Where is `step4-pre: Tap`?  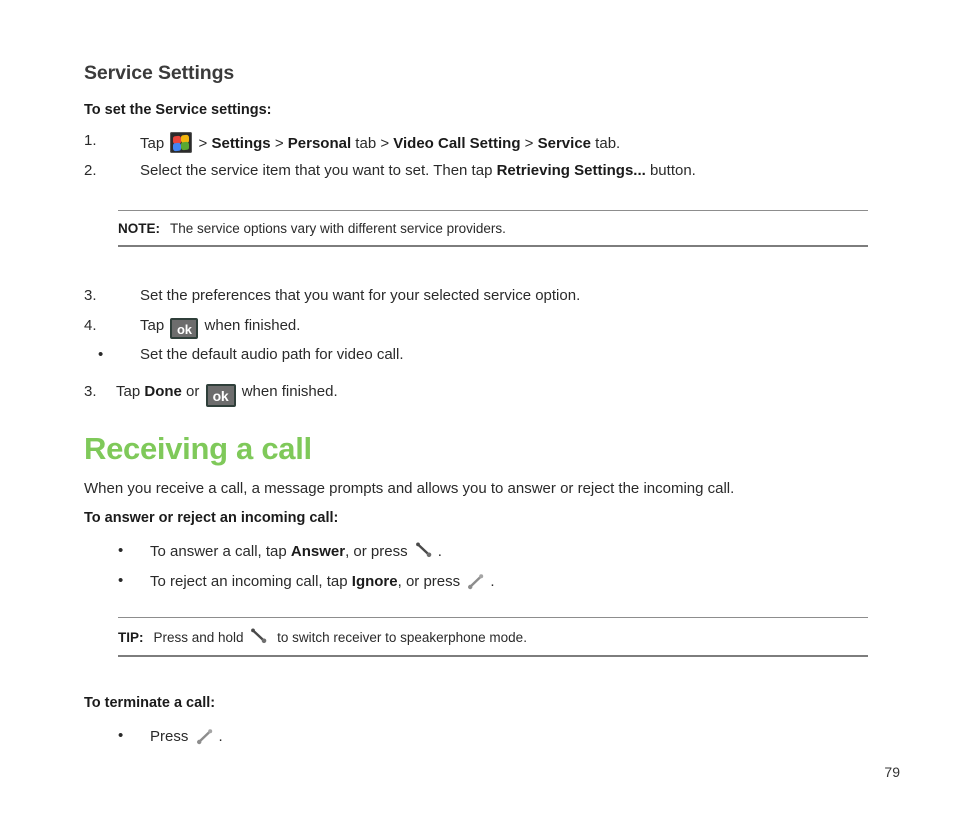
step4-pre: Tap is located at coordinates (154, 325).